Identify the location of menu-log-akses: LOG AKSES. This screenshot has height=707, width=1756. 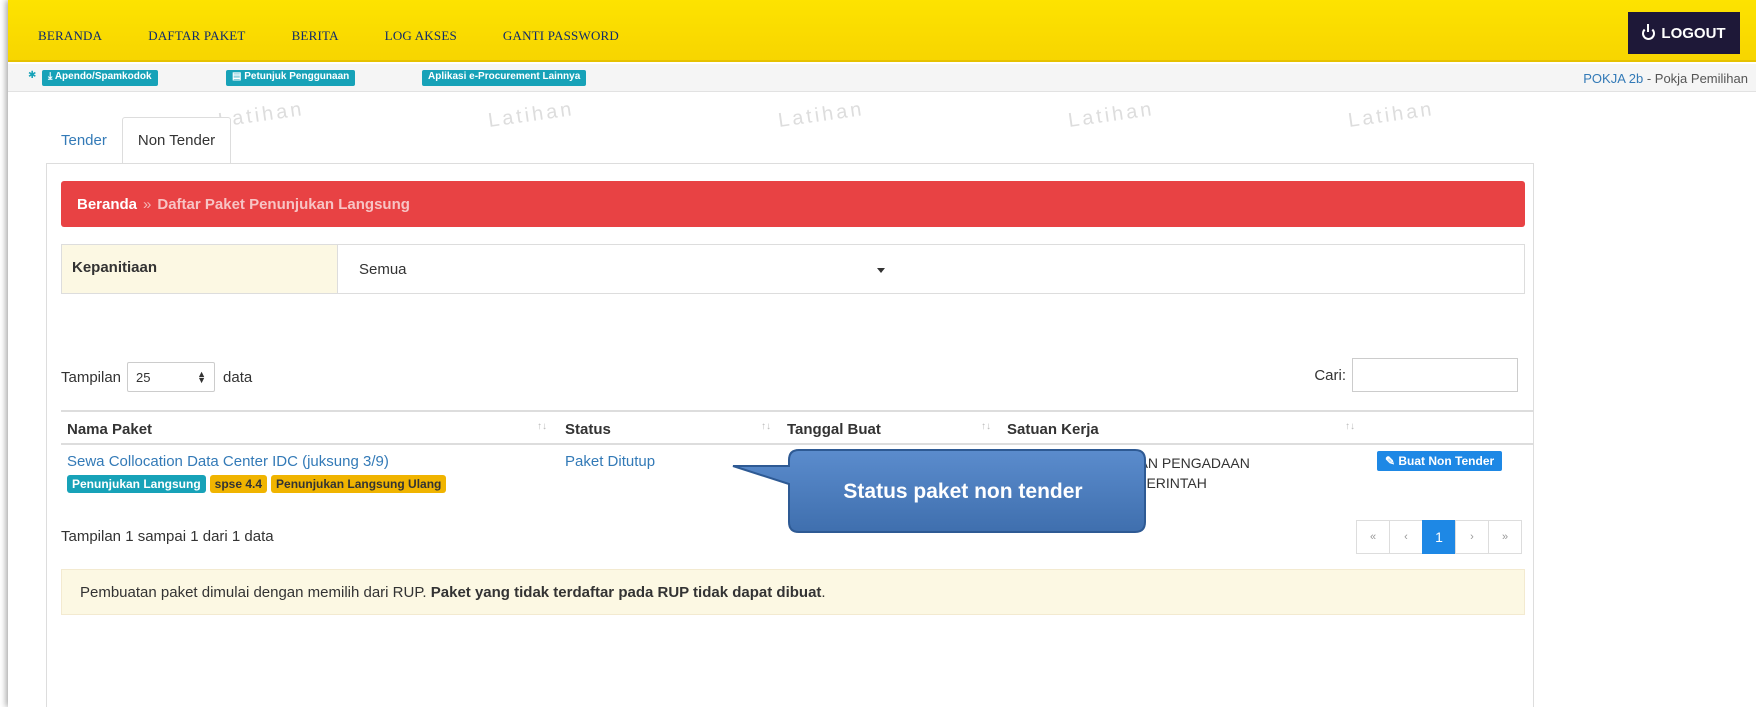
(421, 36).